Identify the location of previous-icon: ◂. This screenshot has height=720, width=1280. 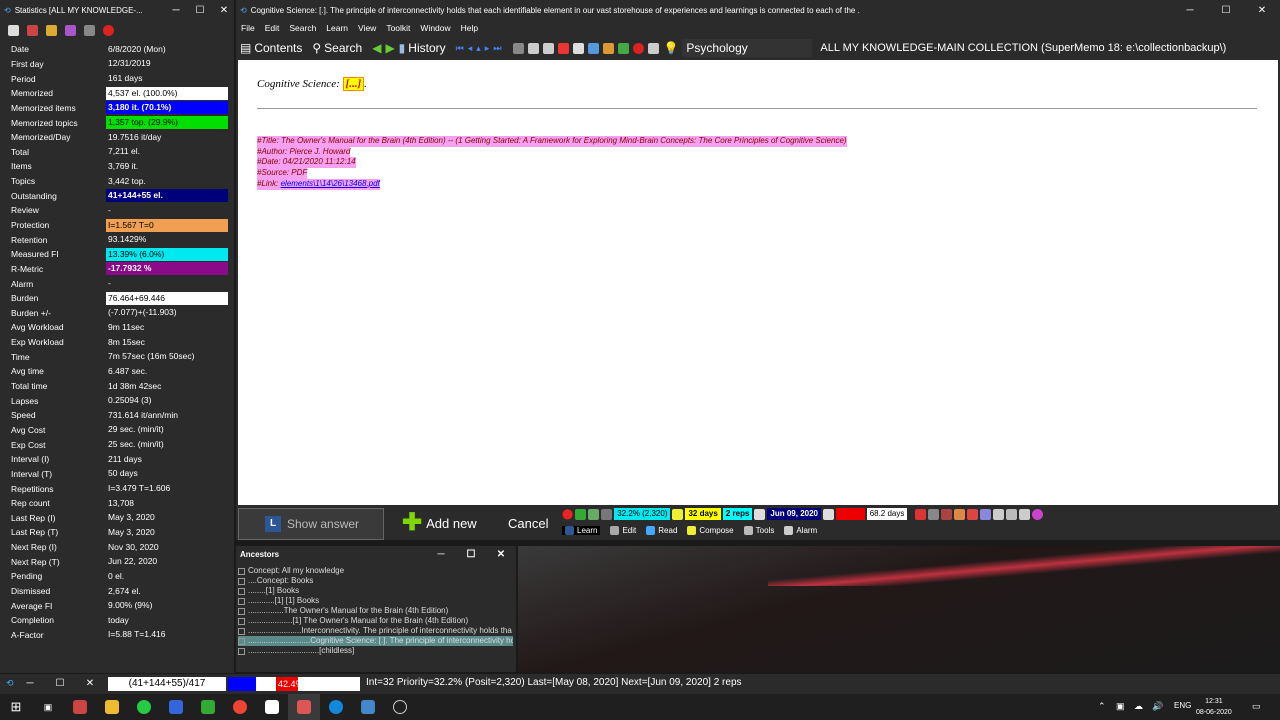
(470, 48).